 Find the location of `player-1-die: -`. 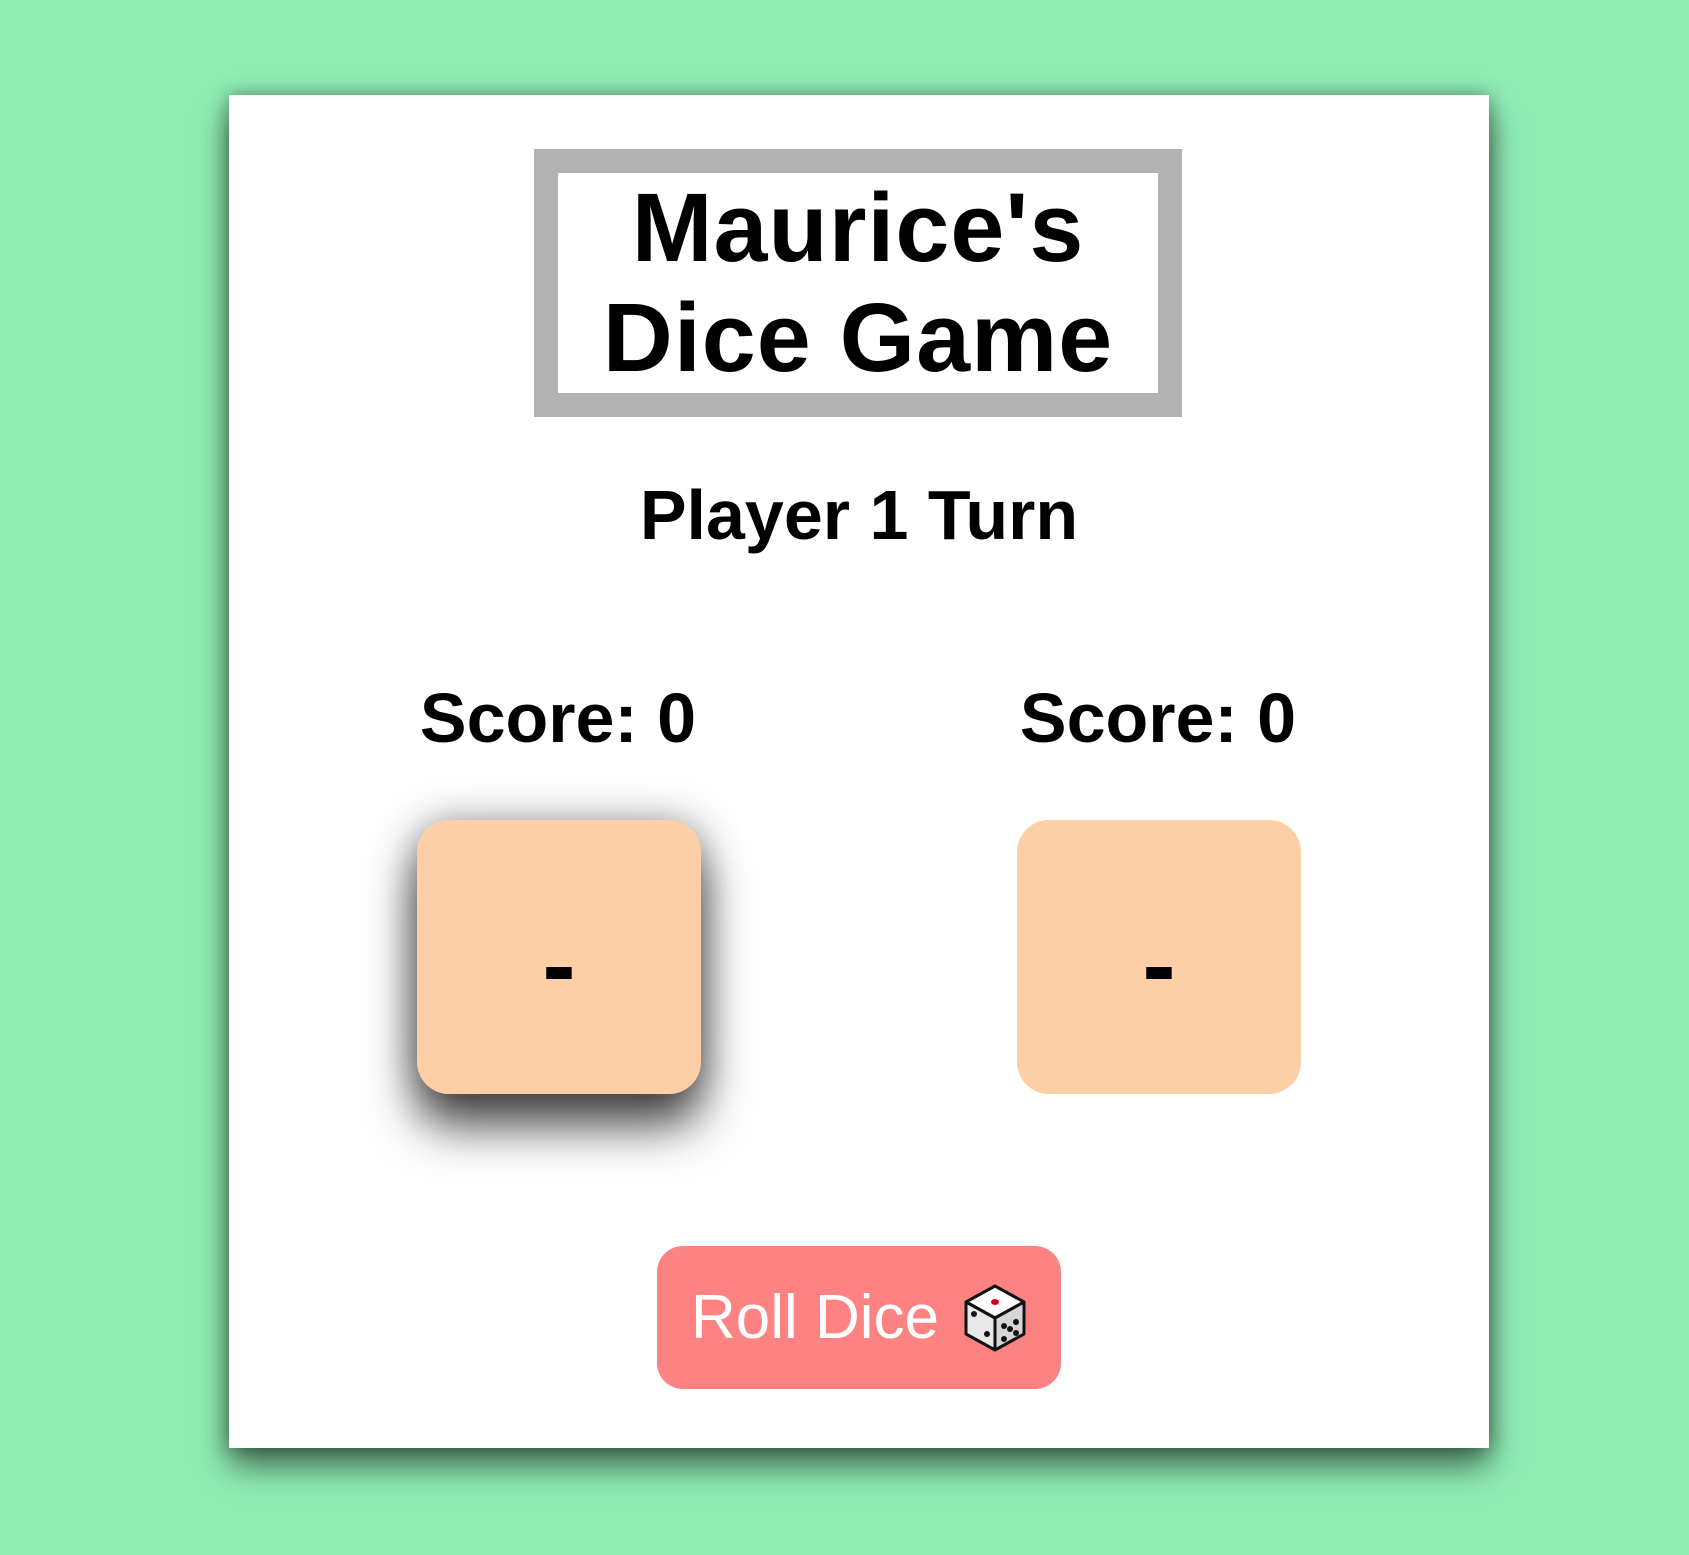

player-1-die: - is located at coordinates (559, 957).